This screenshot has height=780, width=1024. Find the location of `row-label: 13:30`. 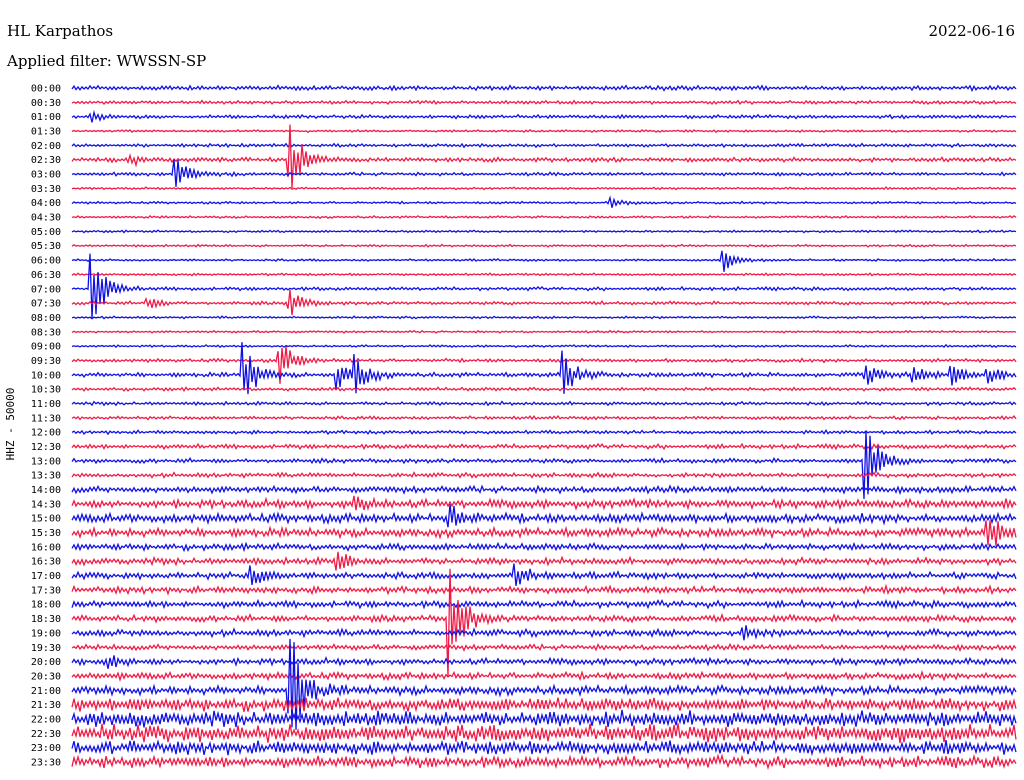

row-label: 13:30 is located at coordinates (46, 476).